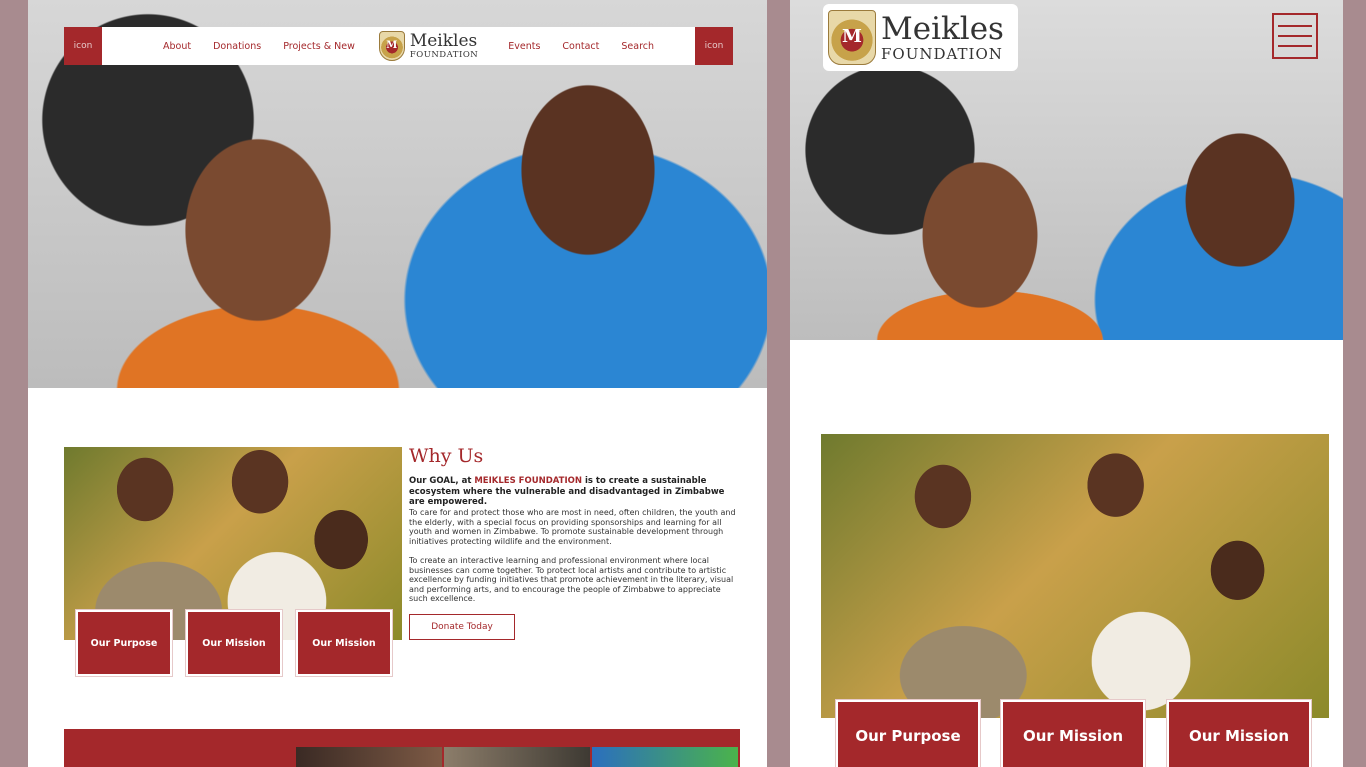  I want to click on logo-title-mobile: Meikles, so click(942, 28).